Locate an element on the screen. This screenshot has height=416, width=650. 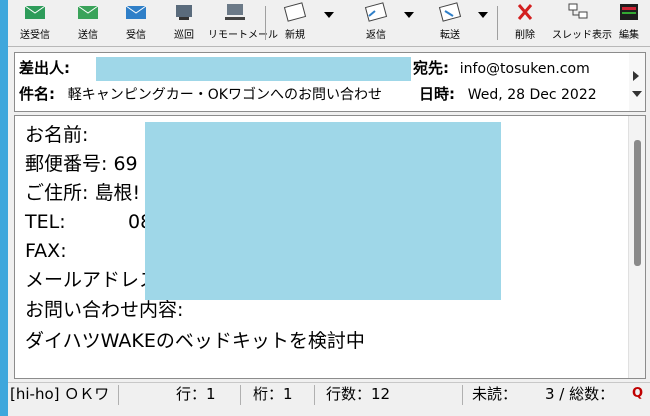
scroll-down-icon is located at coordinates (637, 94).